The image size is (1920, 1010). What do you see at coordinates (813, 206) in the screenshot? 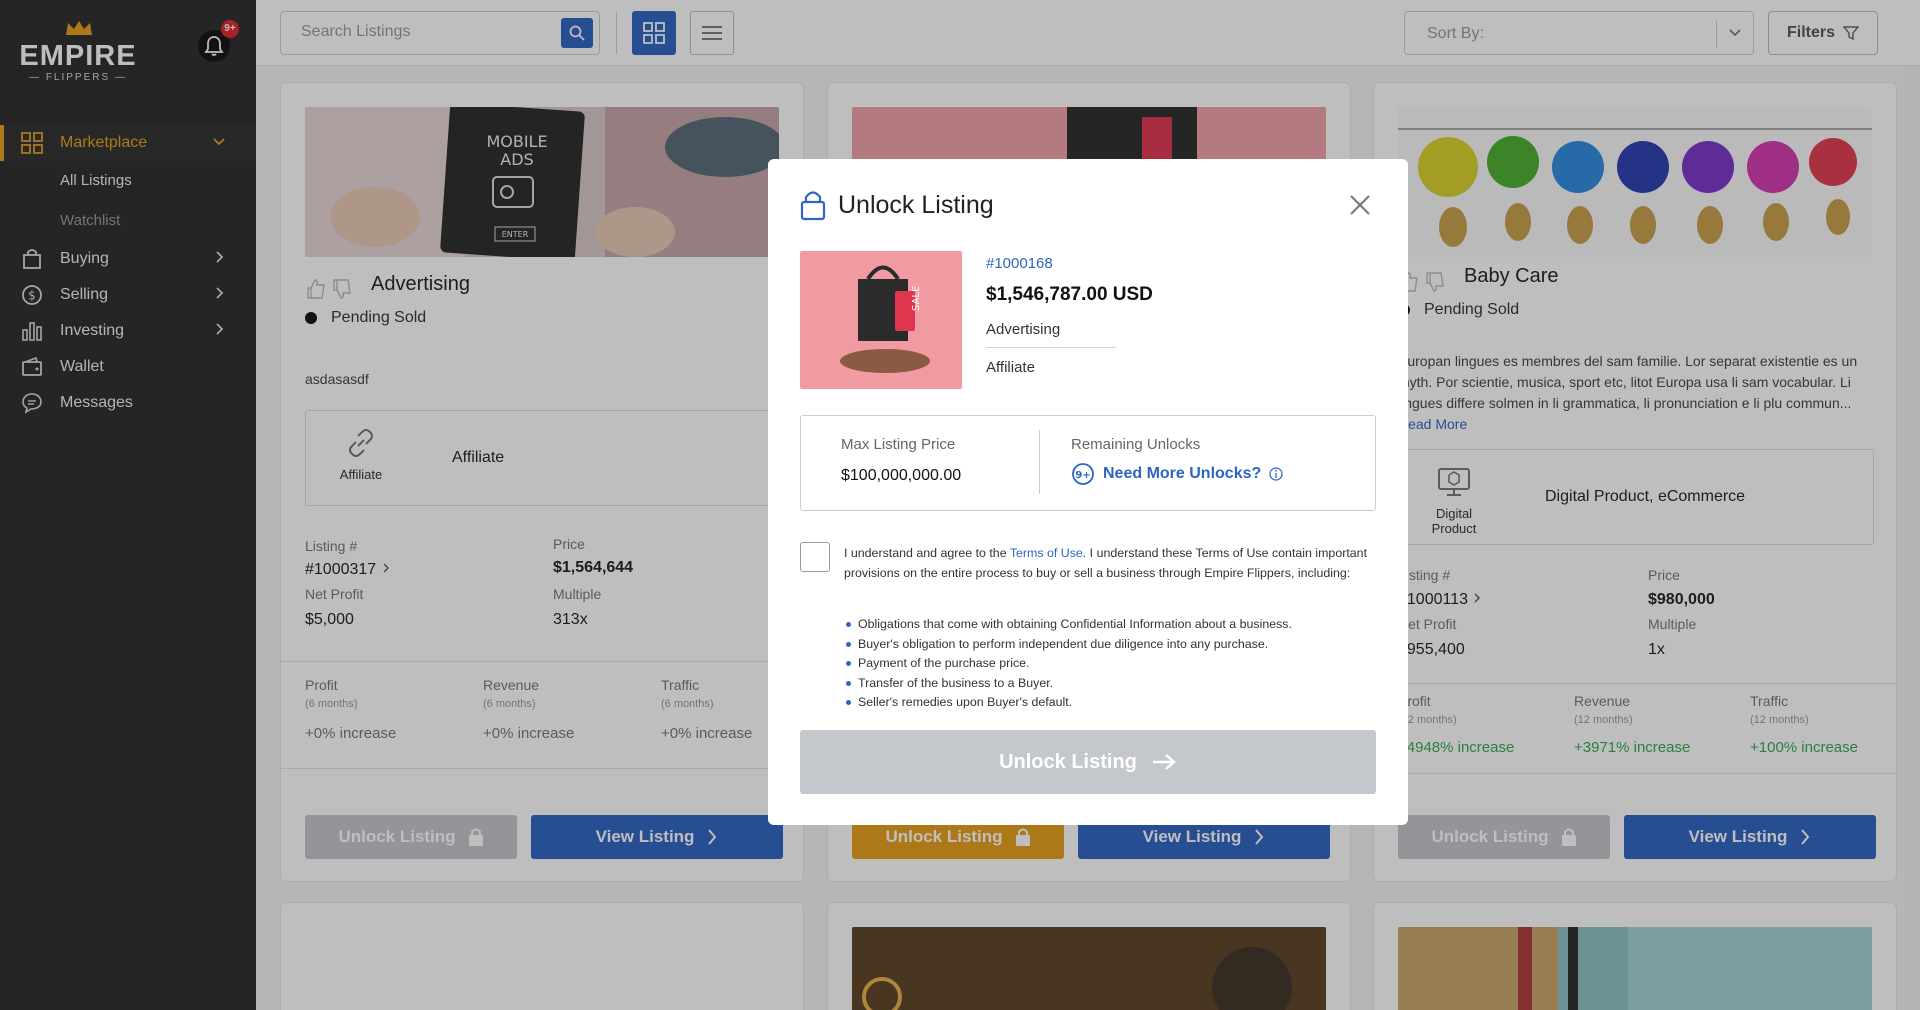
I see `lock-icon` at bounding box center [813, 206].